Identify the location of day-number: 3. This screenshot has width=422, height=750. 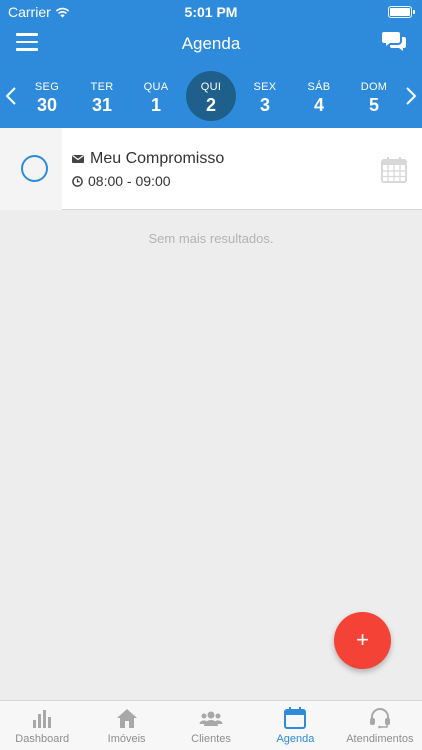
(264, 105).